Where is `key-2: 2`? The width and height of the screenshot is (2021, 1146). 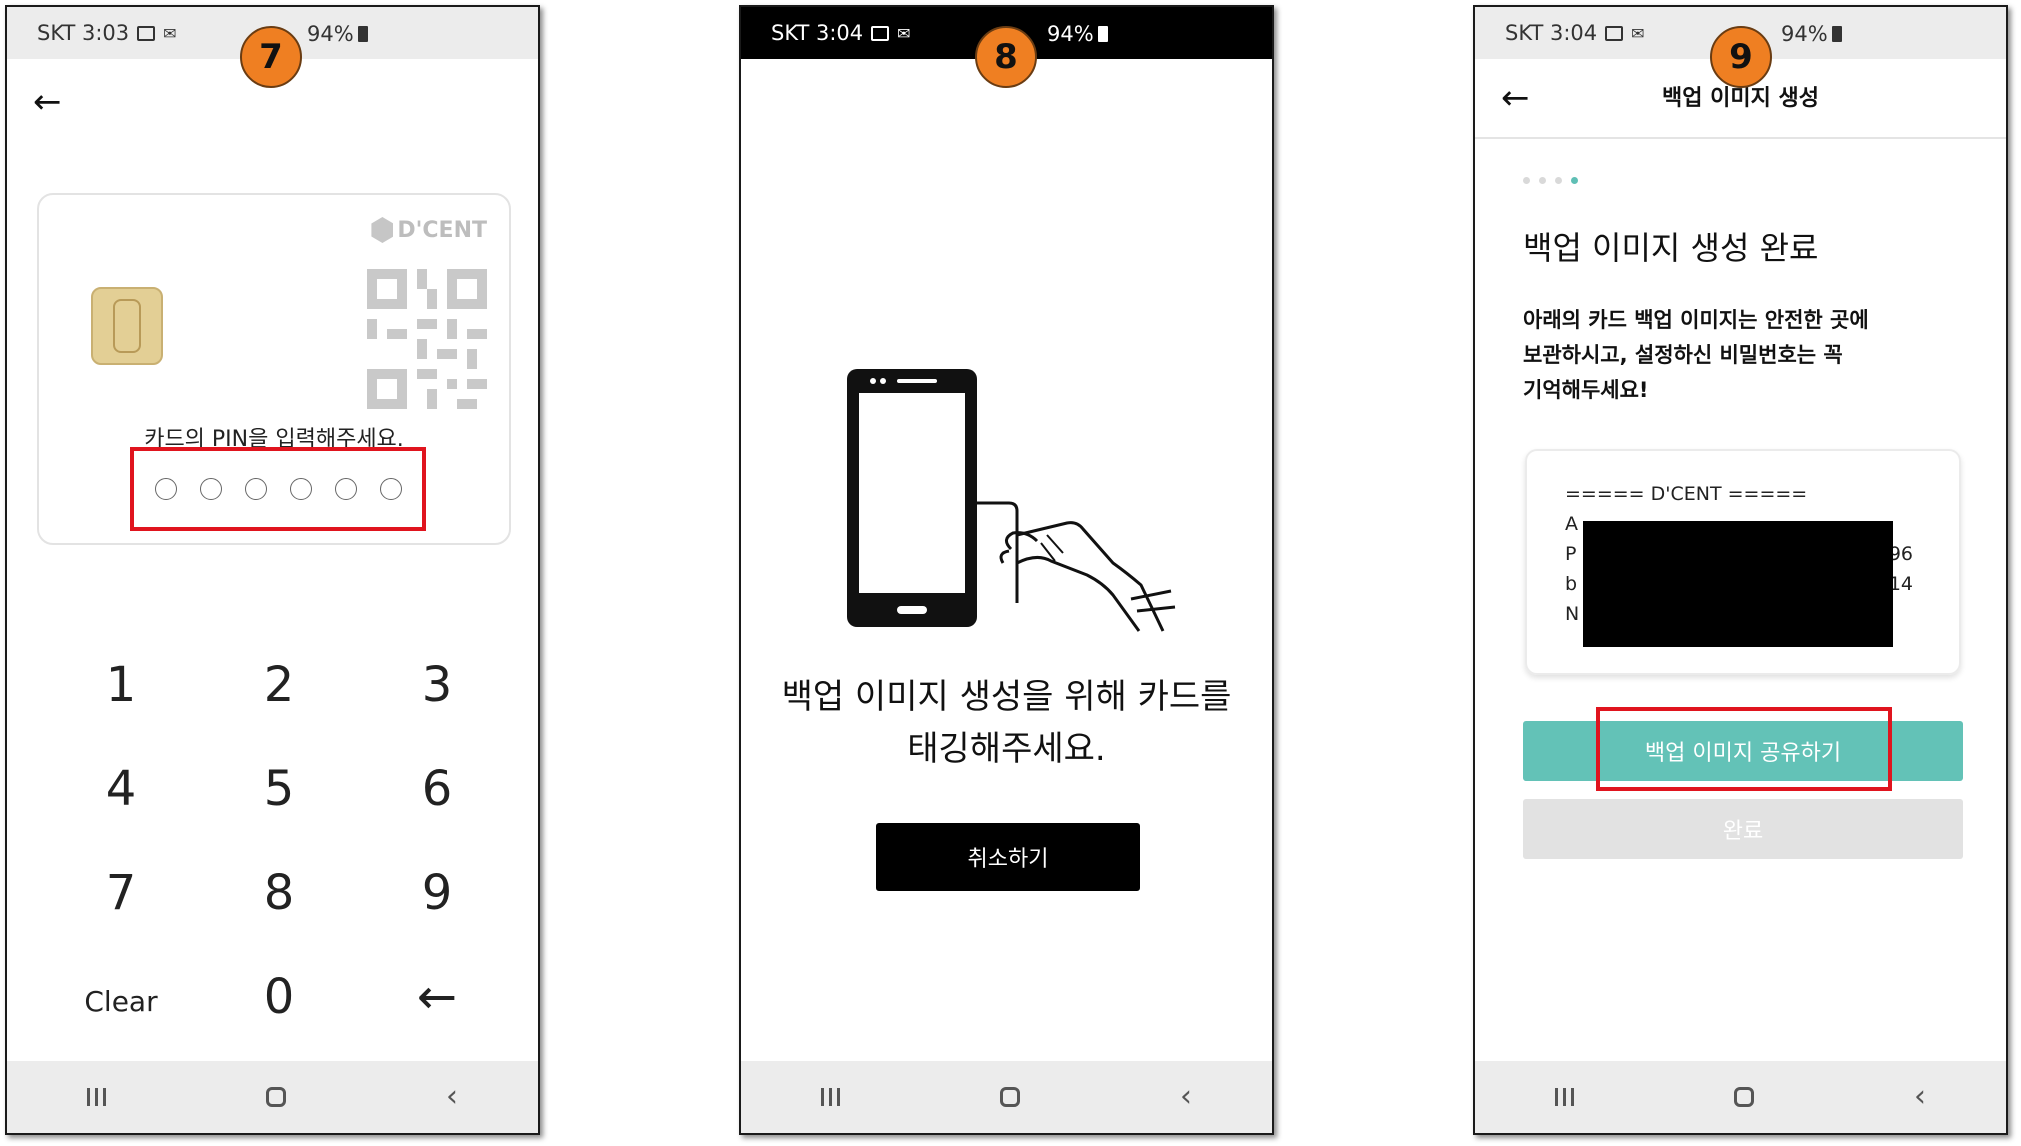 key-2: 2 is located at coordinates (279, 685).